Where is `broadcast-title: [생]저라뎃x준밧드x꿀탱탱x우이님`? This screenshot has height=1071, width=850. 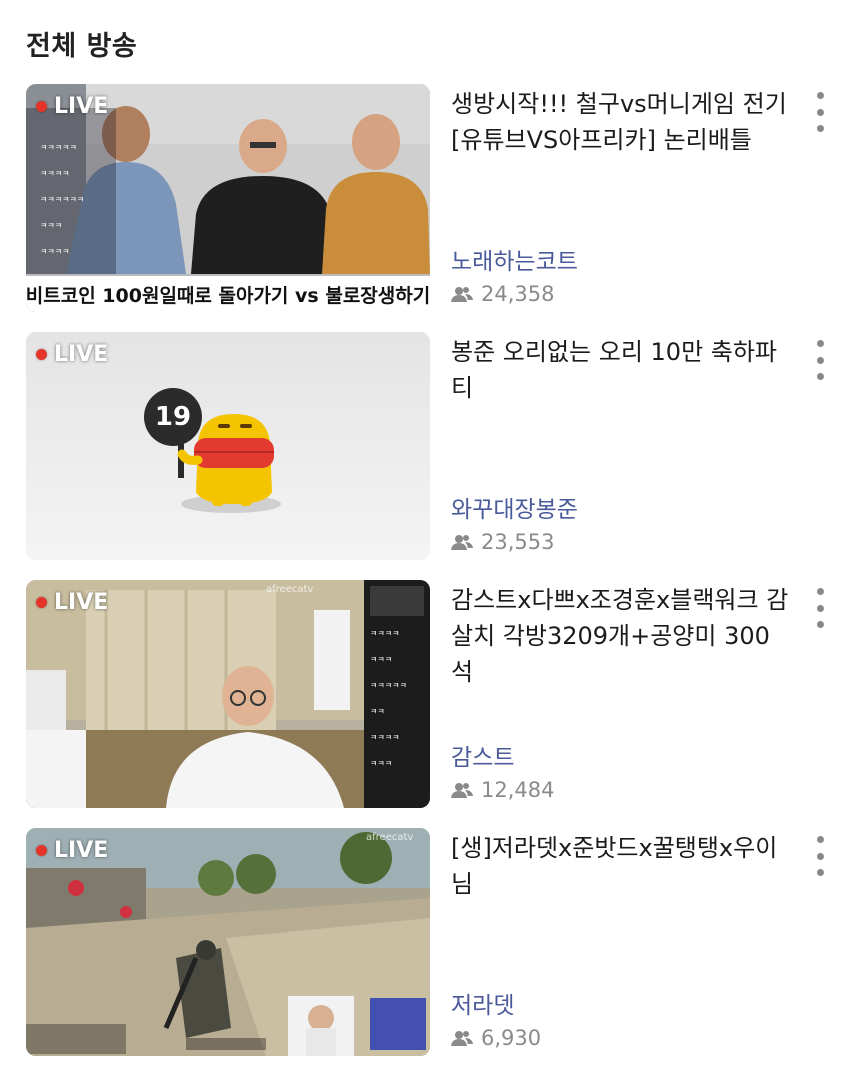 broadcast-title: [생]저라뎃x준밧드x꿀탱탱x우이님 is located at coordinates (621, 866).